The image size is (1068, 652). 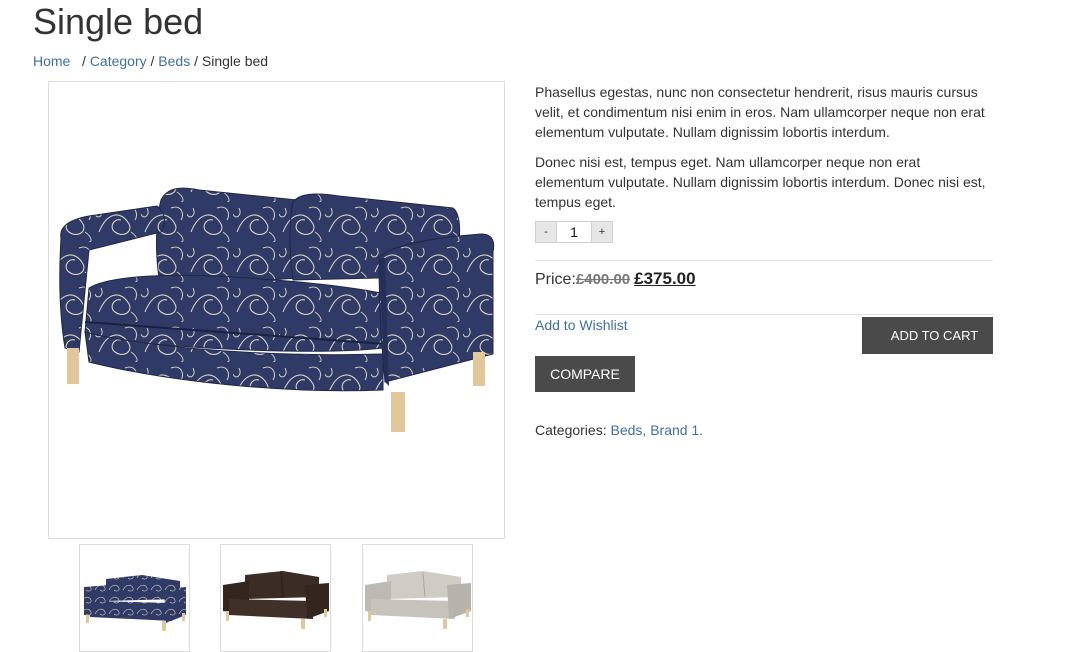 I want to click on breadcrumb-category: Category, so click(x=118, y=61).